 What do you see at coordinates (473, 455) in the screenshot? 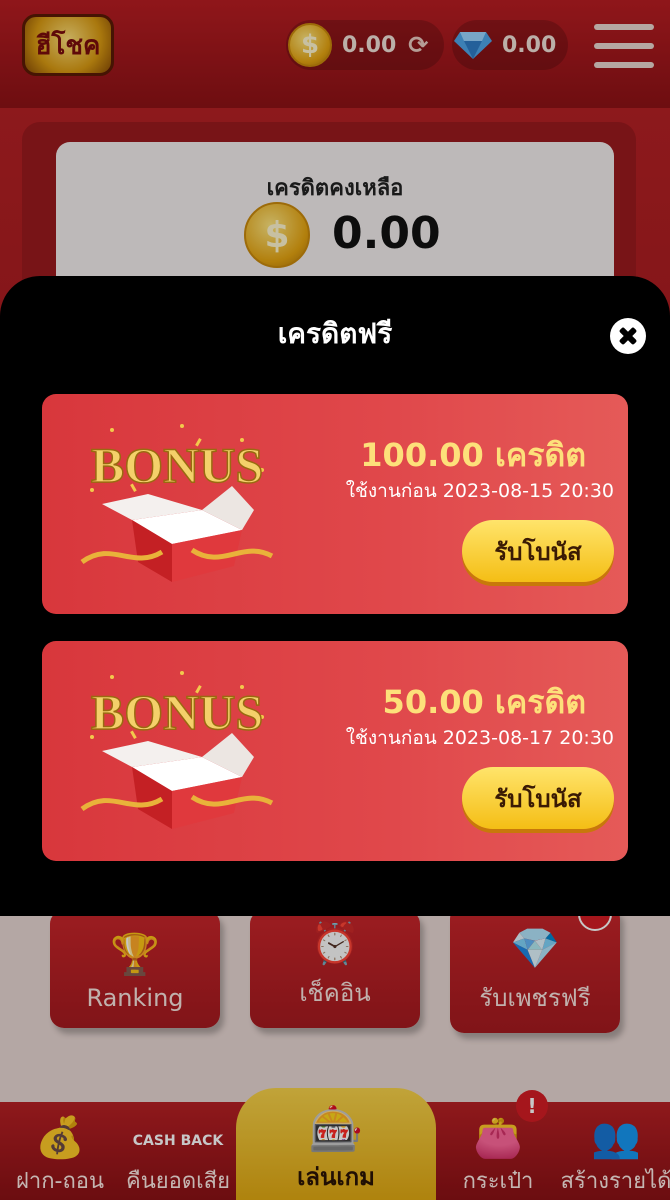
I see `bonus-amount: 100.00 เครดิต` at bounding box center [473, 455].